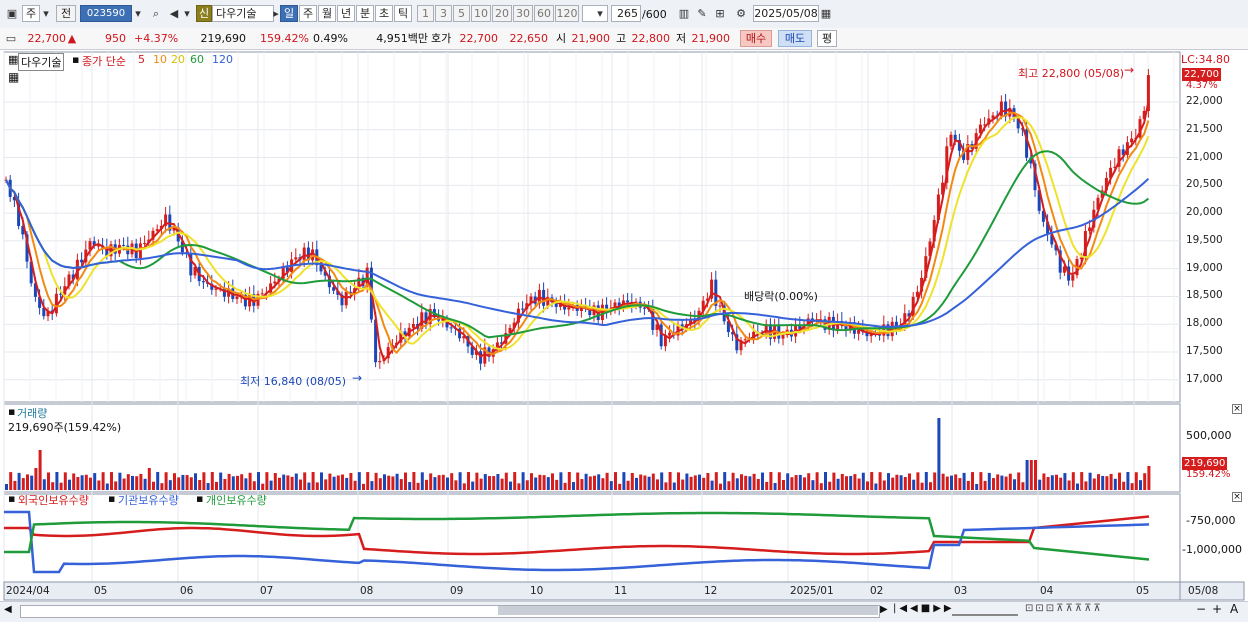 Image resolution: width=1248 pixels, height=622 pixels. I want to click on stock-name-field: 다우기술, so click(243, 13).